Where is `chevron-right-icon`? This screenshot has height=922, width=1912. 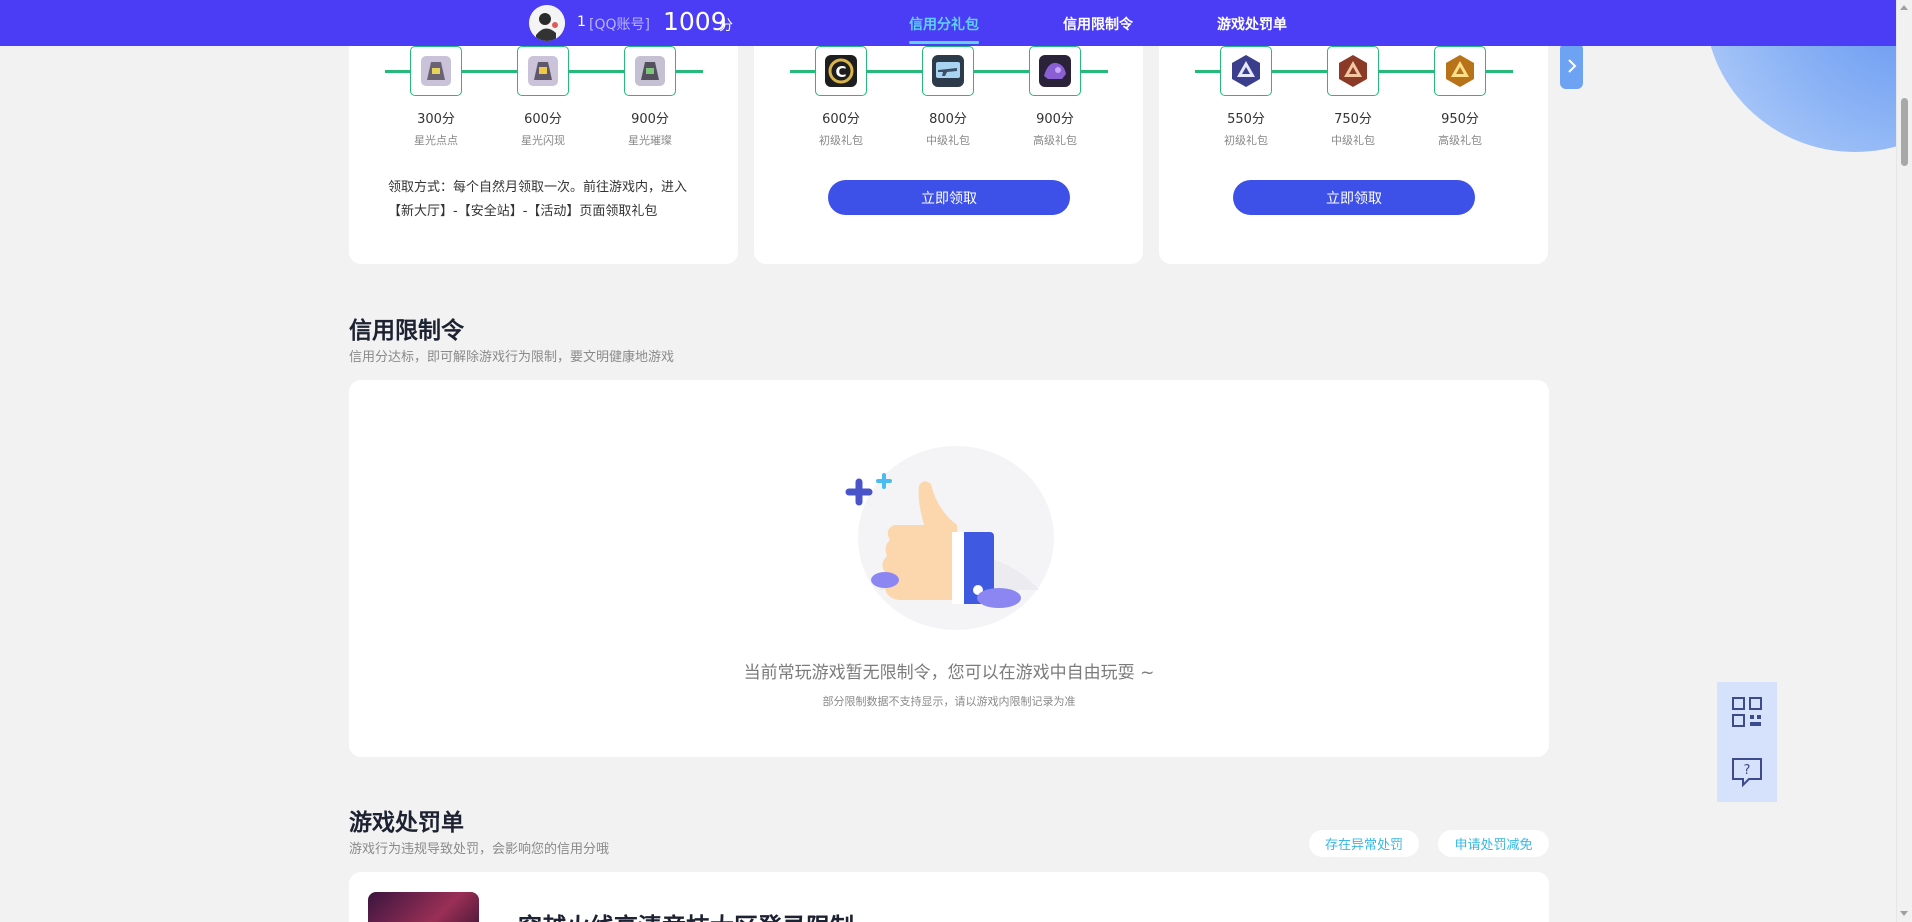
chevron-right-icon is located at coordinates (1571, 66).